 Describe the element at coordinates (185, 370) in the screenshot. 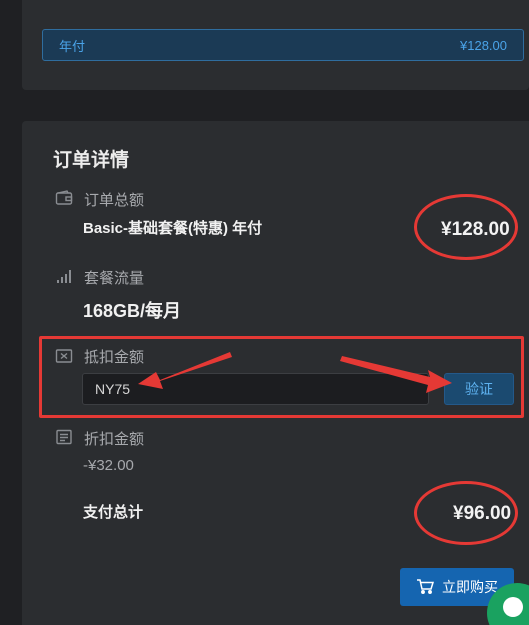

I see `arrow-to-coupon-input` at that location.